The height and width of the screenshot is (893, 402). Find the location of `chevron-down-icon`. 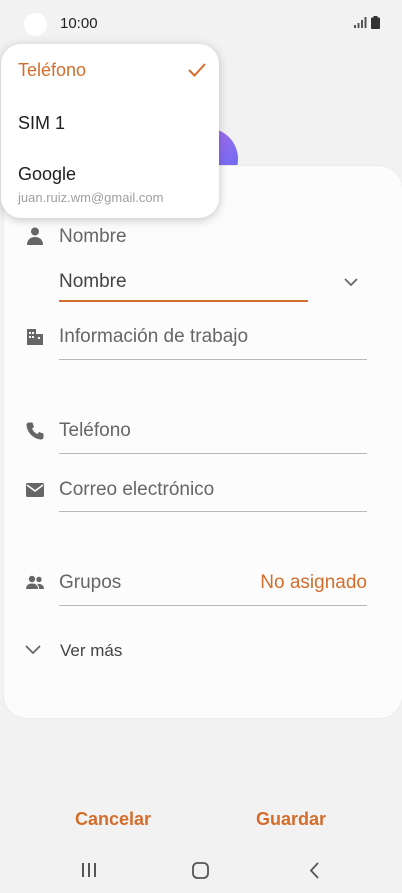

chevron-down-icon is located at coordinates (351, 282).